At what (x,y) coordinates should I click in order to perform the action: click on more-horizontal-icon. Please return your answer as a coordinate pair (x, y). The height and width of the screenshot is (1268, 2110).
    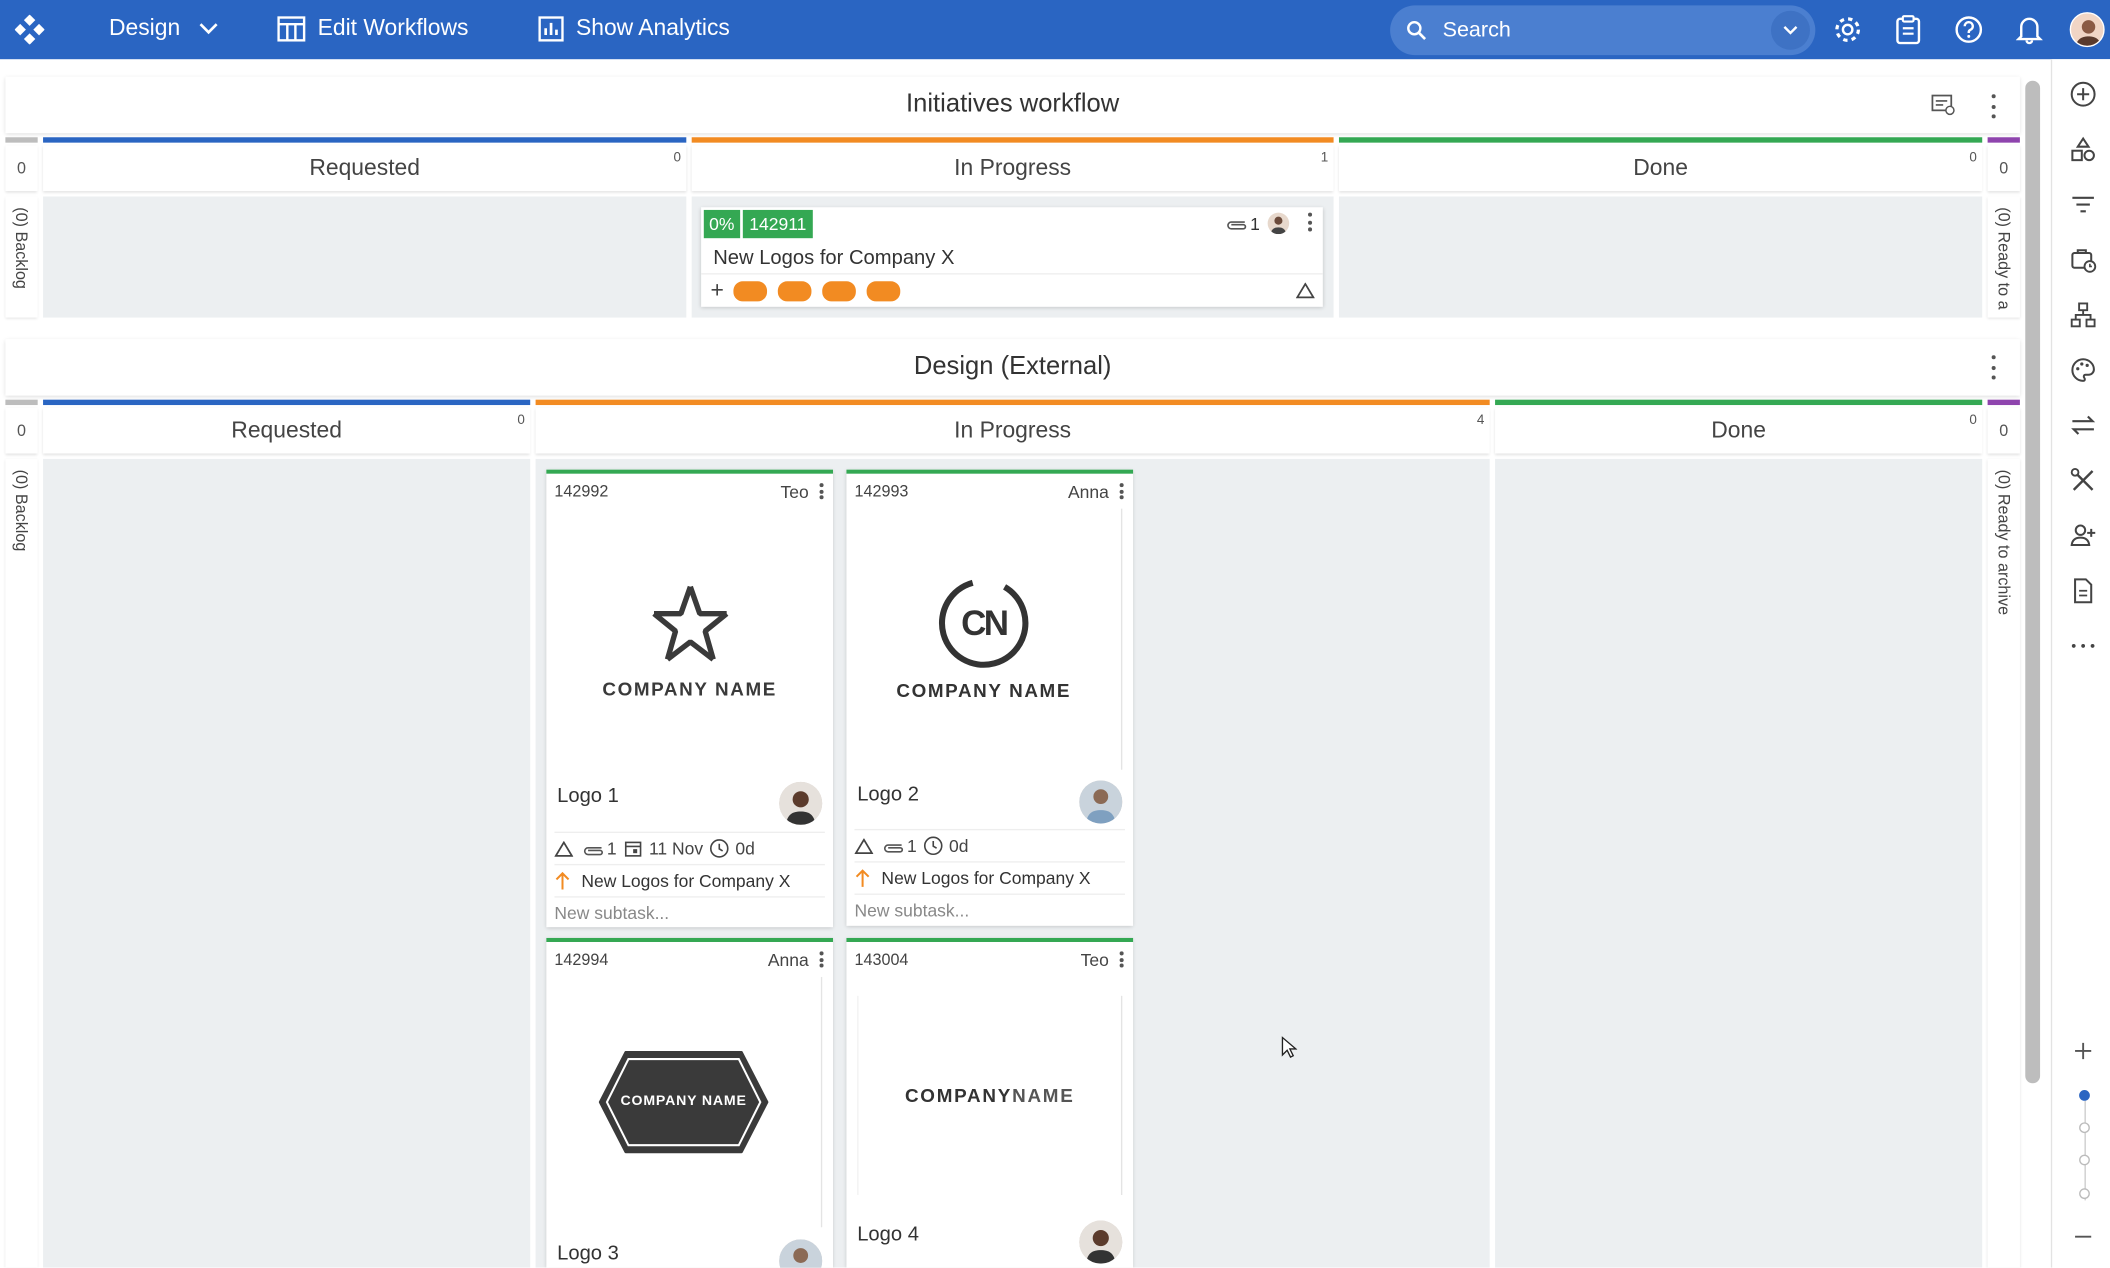
    Looking at the image, I should click on (2083, 645).